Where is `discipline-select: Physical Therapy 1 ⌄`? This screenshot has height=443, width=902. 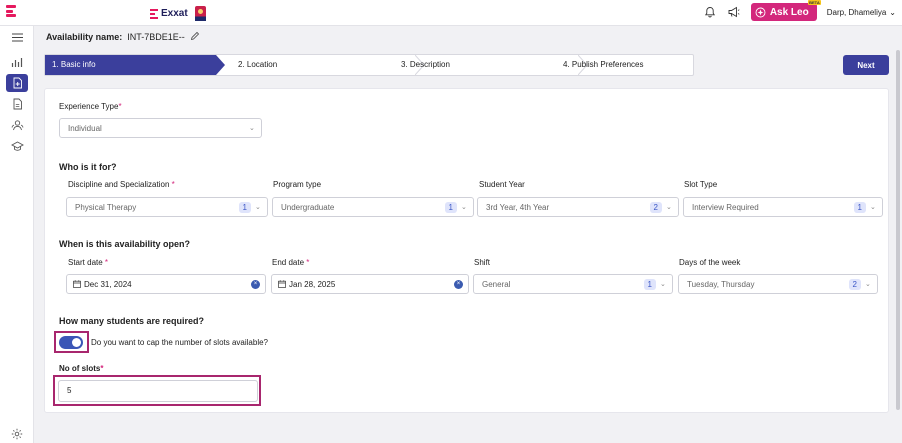
discipline-select: Physical Therapy 1 ⌄ is located at coordinates (167, 207).